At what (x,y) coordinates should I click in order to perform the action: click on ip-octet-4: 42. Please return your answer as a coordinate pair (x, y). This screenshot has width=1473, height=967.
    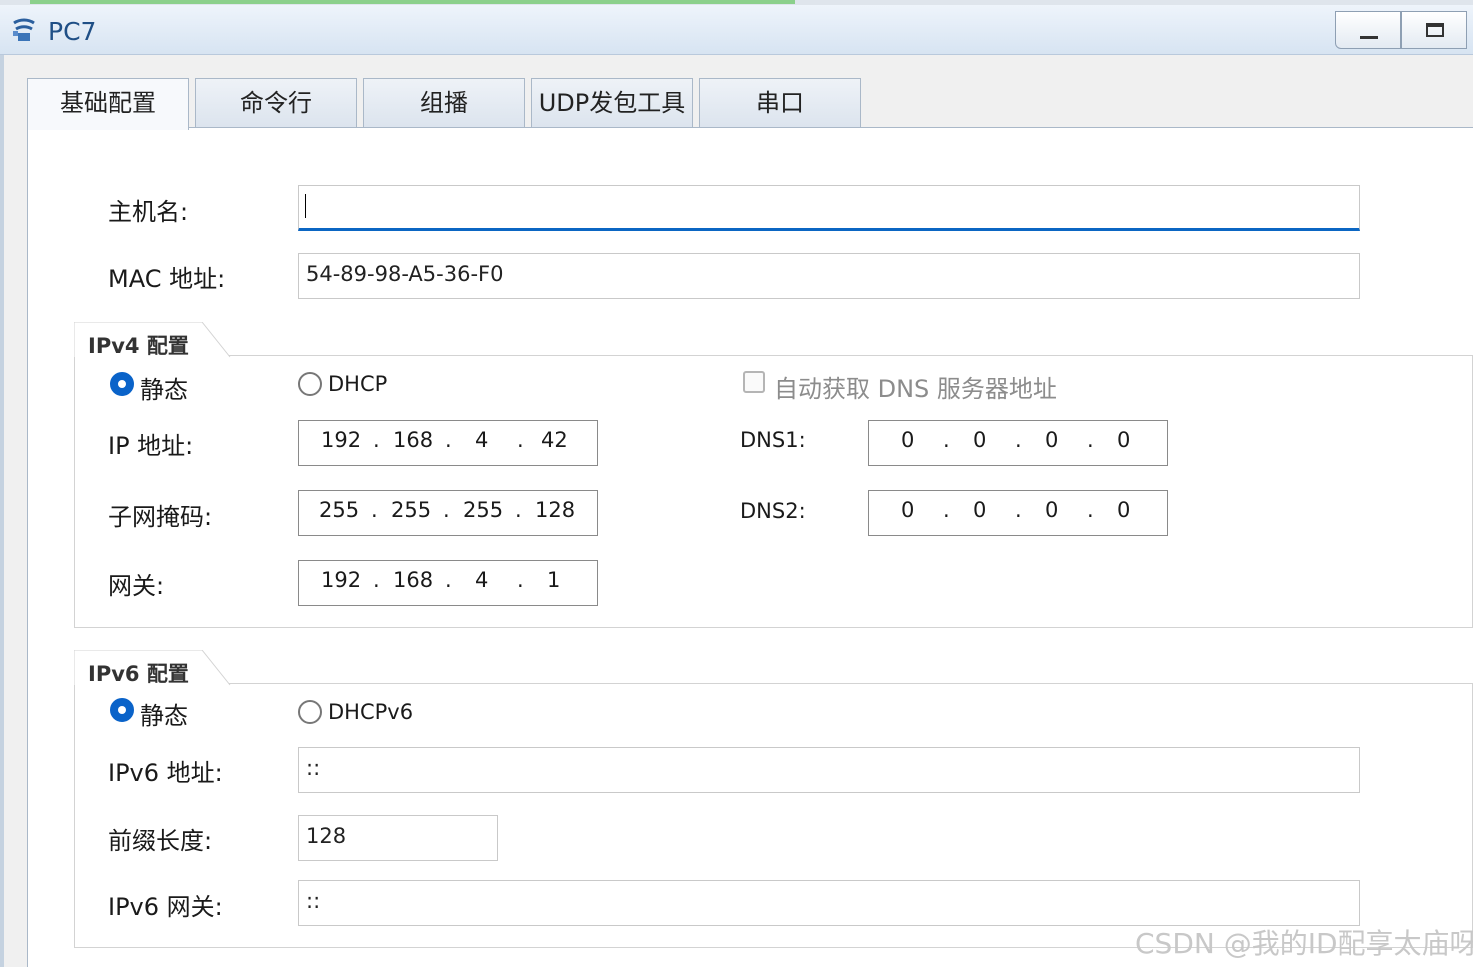
    Looking at the image, I should click on (554, 440).